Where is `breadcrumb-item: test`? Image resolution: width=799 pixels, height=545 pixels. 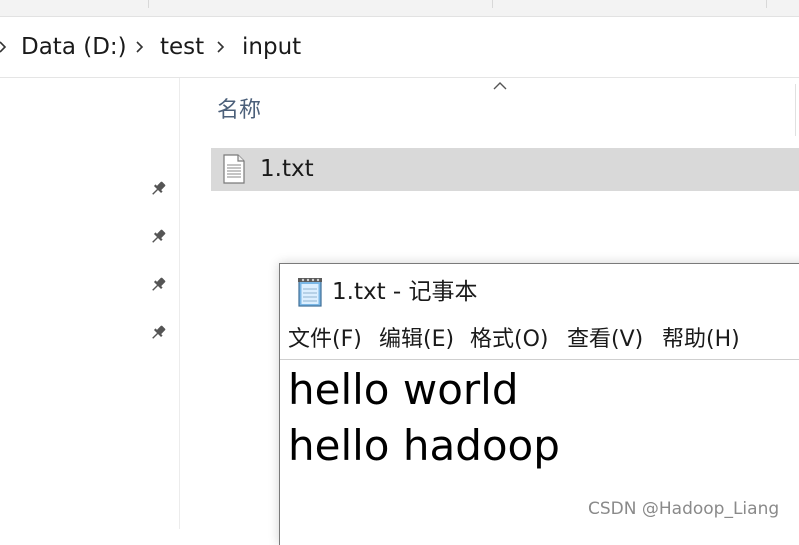
breadcrumb-item: test is located at coordinates (182, 47).